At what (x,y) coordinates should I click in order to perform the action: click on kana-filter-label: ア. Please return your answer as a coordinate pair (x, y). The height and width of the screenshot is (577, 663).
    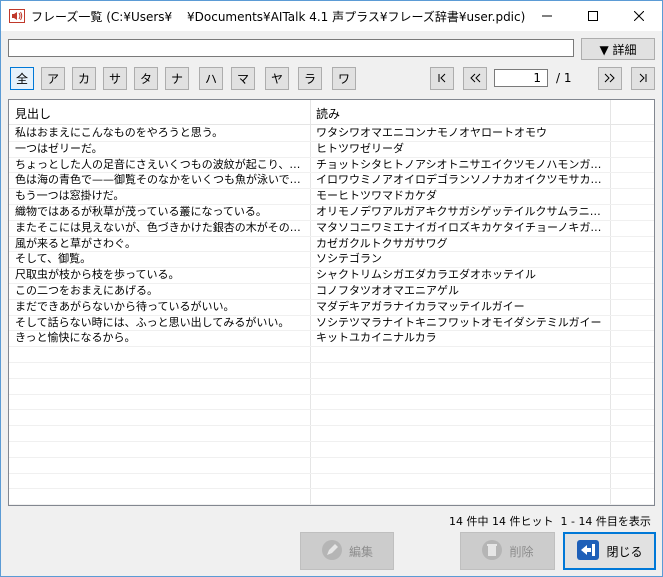
    Looking at the image, I should click on (52, 79).